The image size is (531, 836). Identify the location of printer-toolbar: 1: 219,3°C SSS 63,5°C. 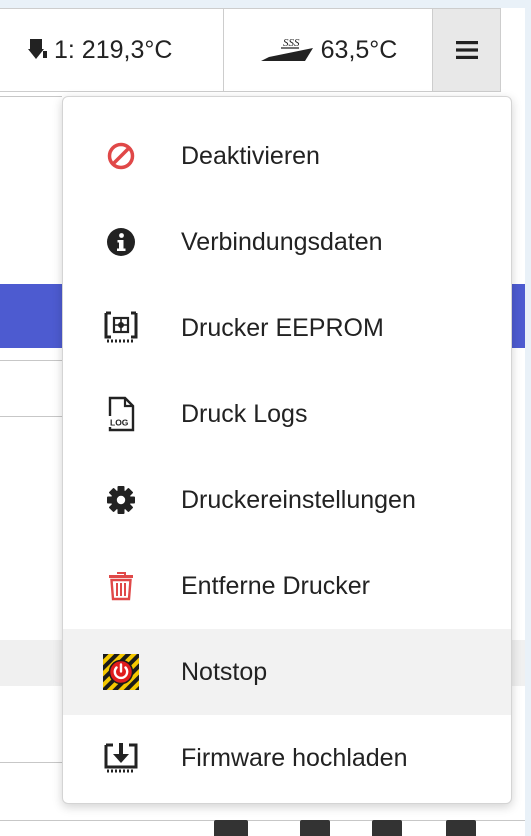
(250, 50).